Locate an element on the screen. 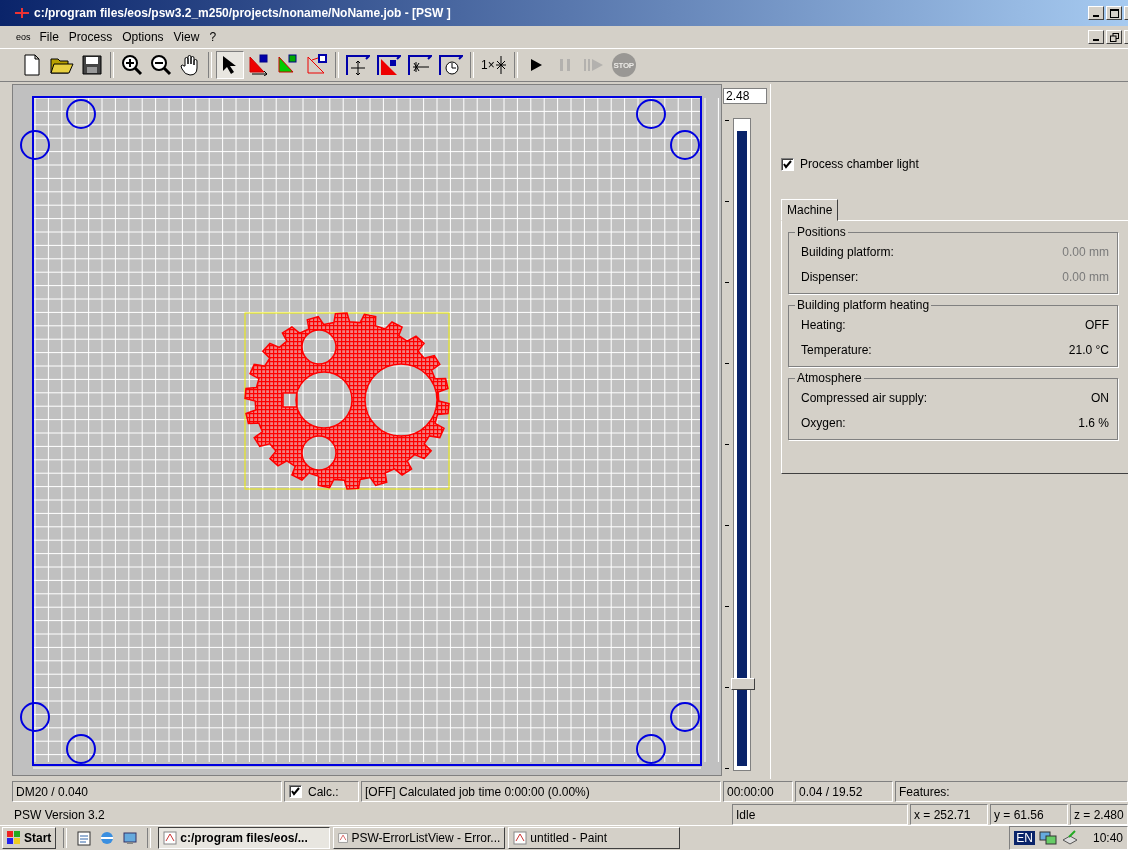 The width and height of the screenshot is (1128, 850). group-title: Atmosphere is located at coordinates (829, 378).